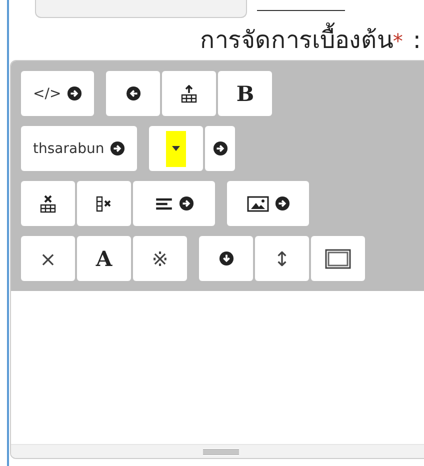 This screenshot has width=424, height=466. What do you see at coordinates (416, 40) in the screenshot?
I see `colon-text: :` at bounding box center [416, 40].